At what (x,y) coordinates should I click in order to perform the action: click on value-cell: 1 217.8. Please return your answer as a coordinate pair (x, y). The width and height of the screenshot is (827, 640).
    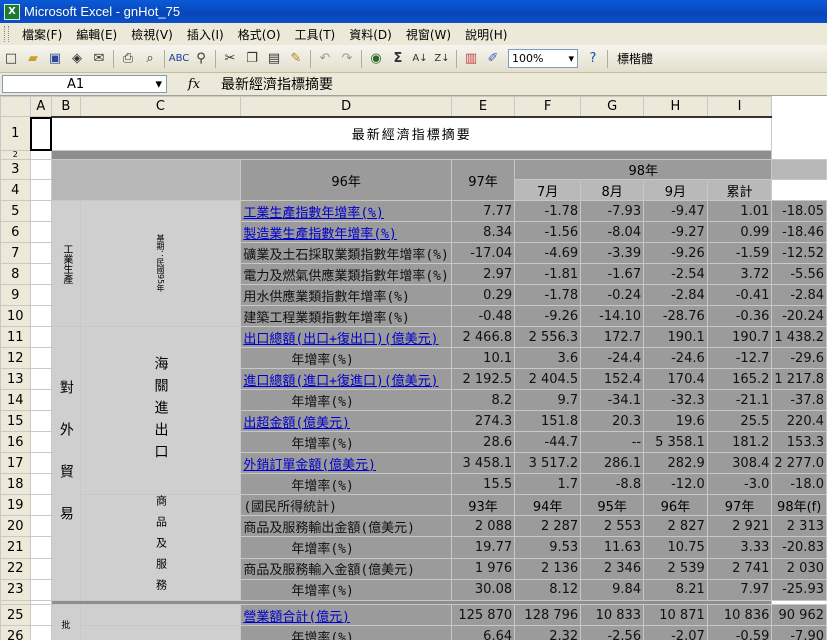
    Looking at the image, I should click on (799, 379).